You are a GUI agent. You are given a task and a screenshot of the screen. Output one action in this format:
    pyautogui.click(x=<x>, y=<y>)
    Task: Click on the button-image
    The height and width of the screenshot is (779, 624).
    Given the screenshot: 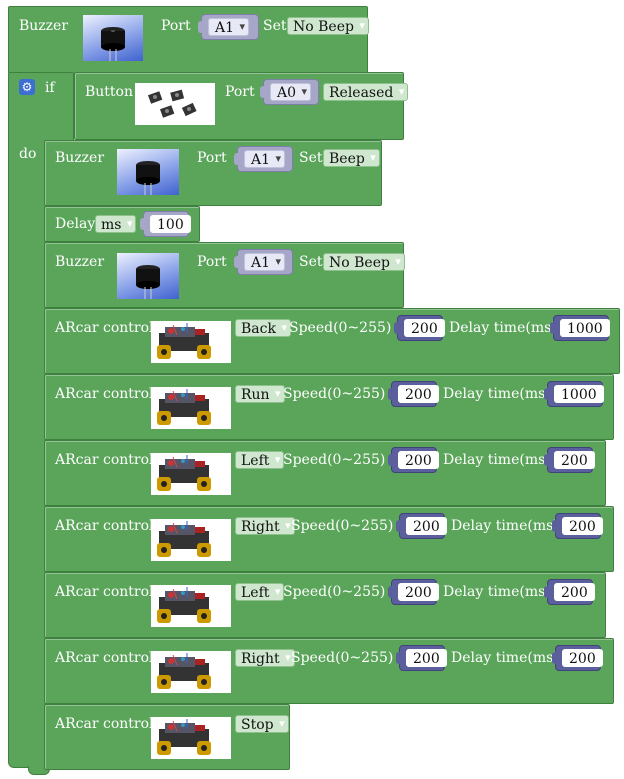 What is the action you would take?
    pyautogui.click(x=175, y=104)
    